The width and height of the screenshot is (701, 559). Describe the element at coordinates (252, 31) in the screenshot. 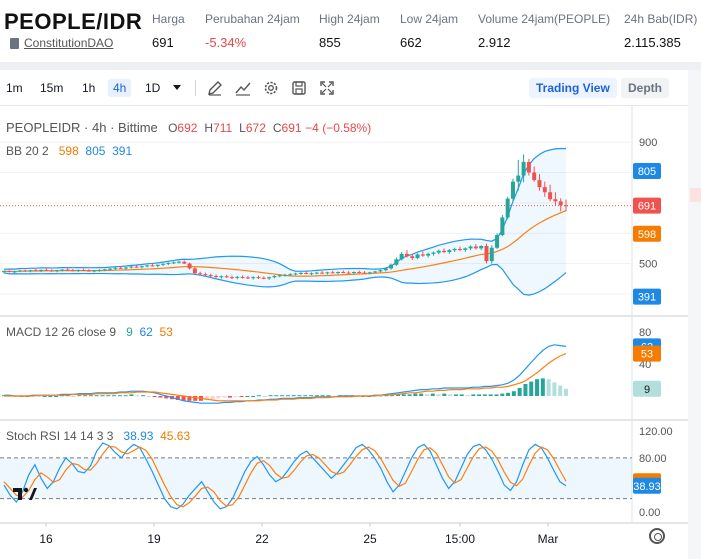

I see `stat-change: Perubahan 24jam -5.34%` at that location.